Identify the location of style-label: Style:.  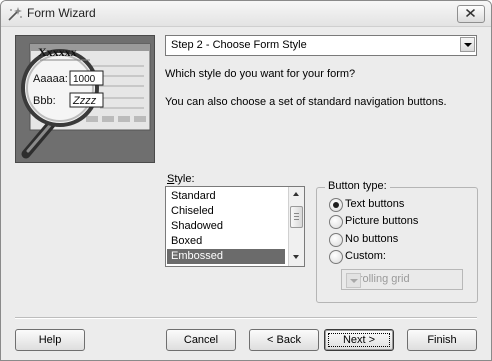
(181, 179).